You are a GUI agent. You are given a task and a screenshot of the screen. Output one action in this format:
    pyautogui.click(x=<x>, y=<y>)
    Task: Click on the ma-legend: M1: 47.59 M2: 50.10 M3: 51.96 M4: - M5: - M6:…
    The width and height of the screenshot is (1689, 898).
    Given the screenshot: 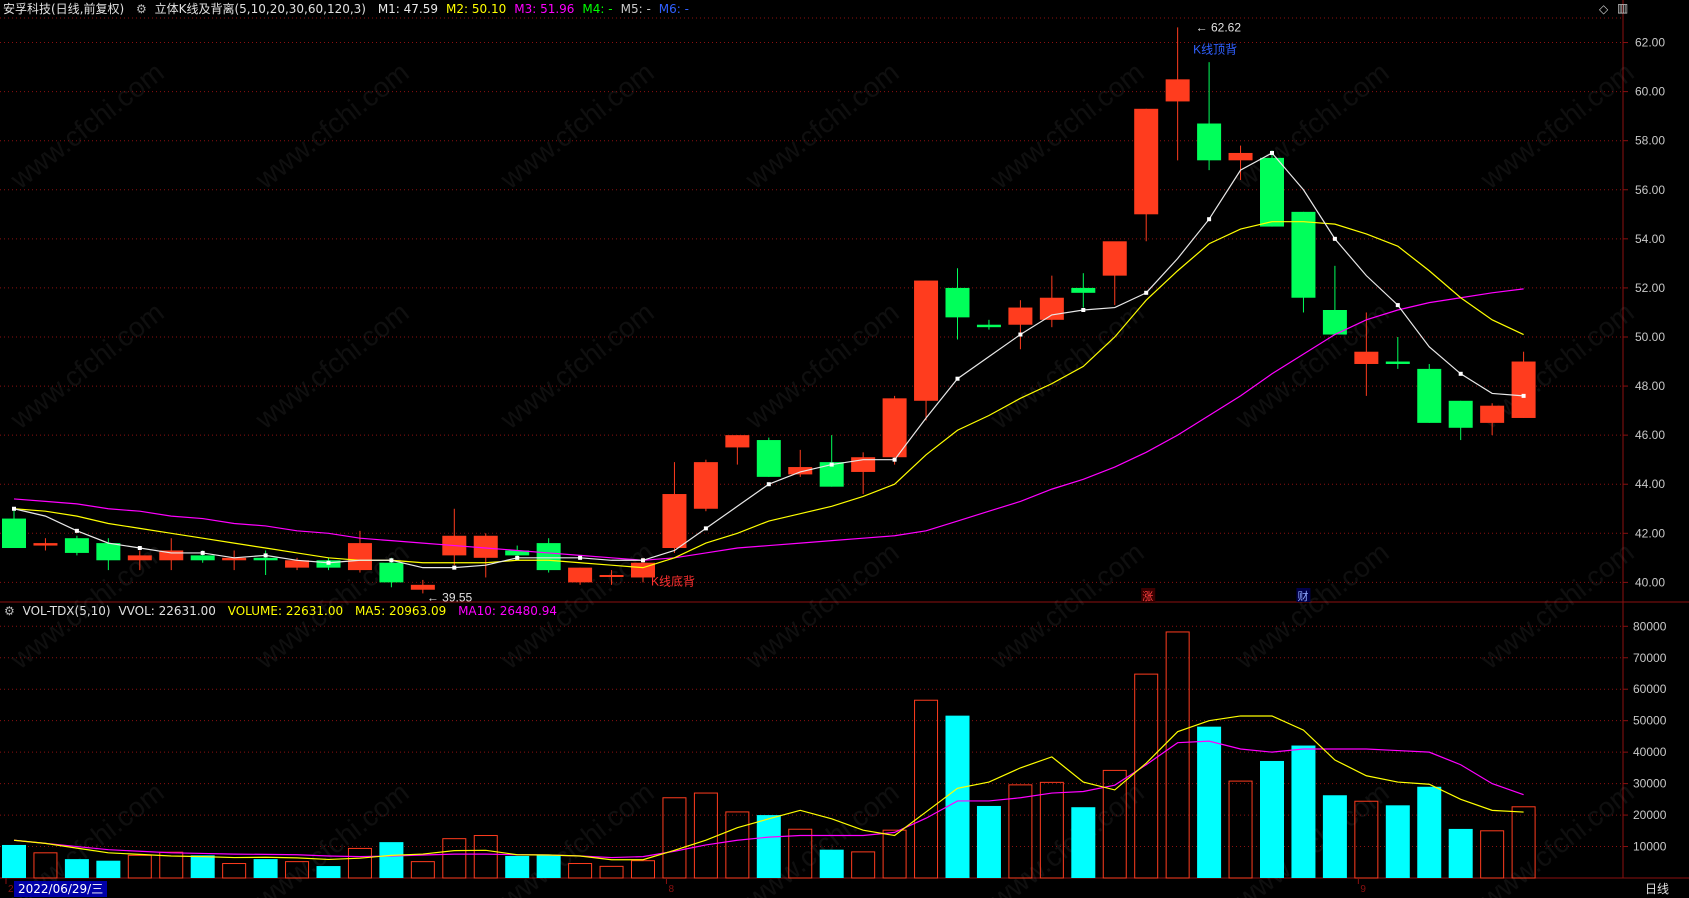 What is the action you would take?
    pyautogui.click(x=537, y=9)
    